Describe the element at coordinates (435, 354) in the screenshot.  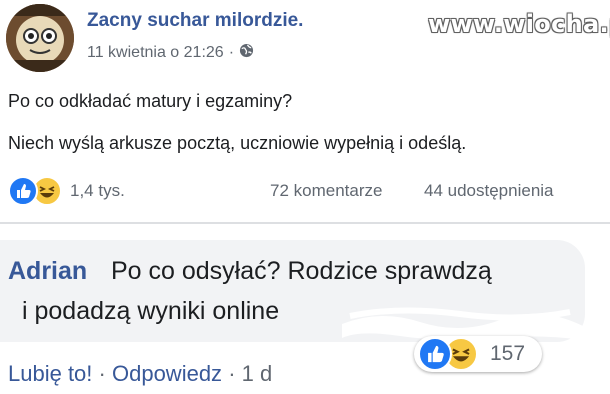
I see `comment-like-icon` at that location.